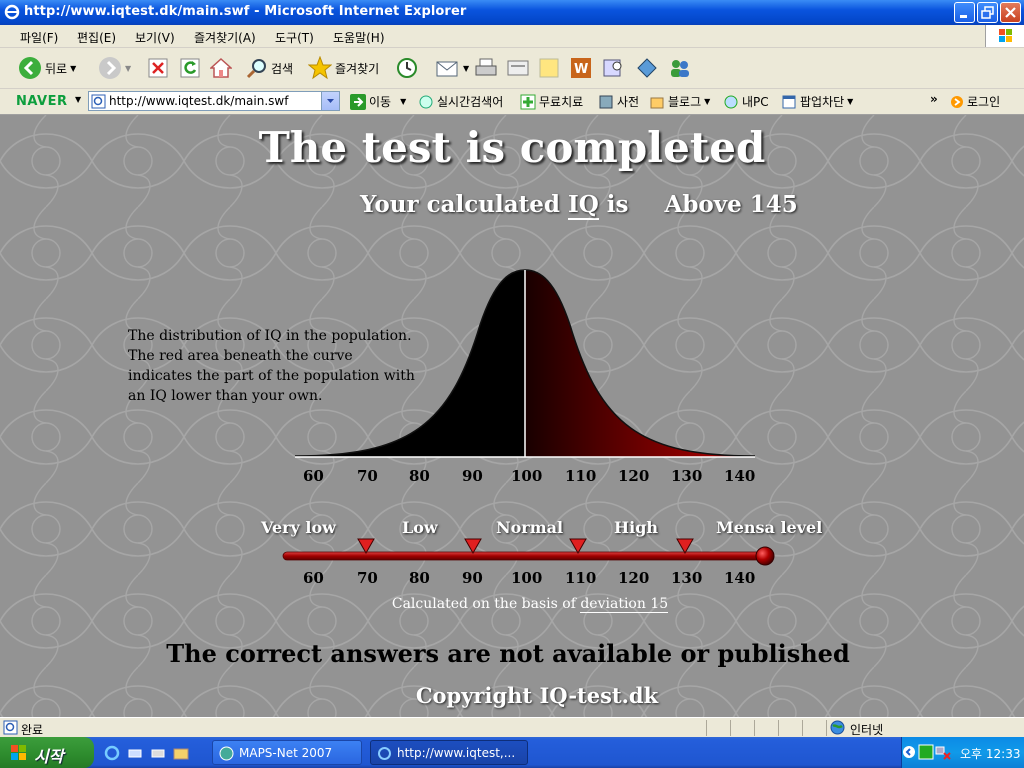 This screenshot has height=768, width=1024. Describe the element at coordinates (225, 37) in the screenshot. I see `menu-favorites: 즐겨찾기(A)` at that location.